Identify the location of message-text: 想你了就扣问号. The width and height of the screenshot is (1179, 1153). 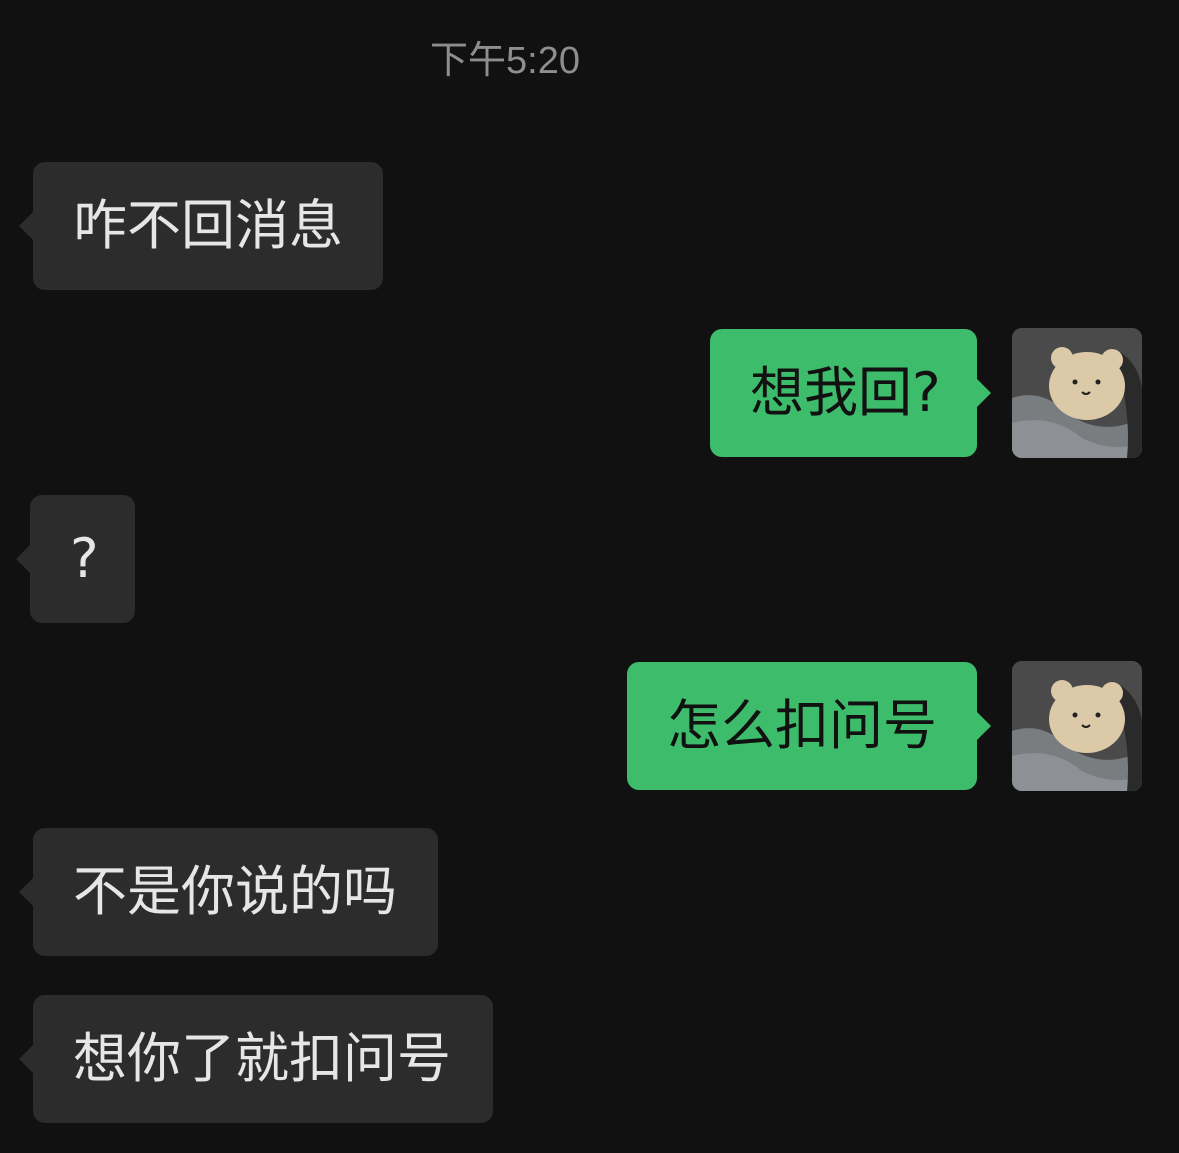
(262, 1058).